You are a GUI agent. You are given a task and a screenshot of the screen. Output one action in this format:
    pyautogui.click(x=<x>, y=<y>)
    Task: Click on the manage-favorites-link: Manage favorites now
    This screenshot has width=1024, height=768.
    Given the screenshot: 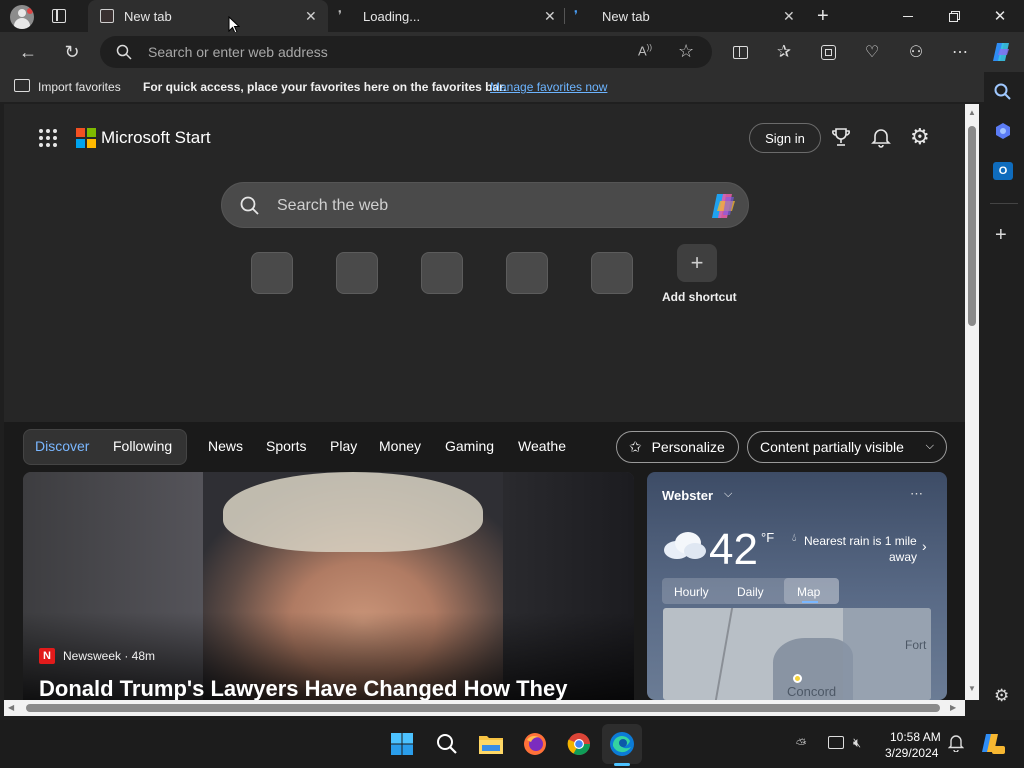 What is the action you would take?
    pyautogui.click(x=548, y=87)
    